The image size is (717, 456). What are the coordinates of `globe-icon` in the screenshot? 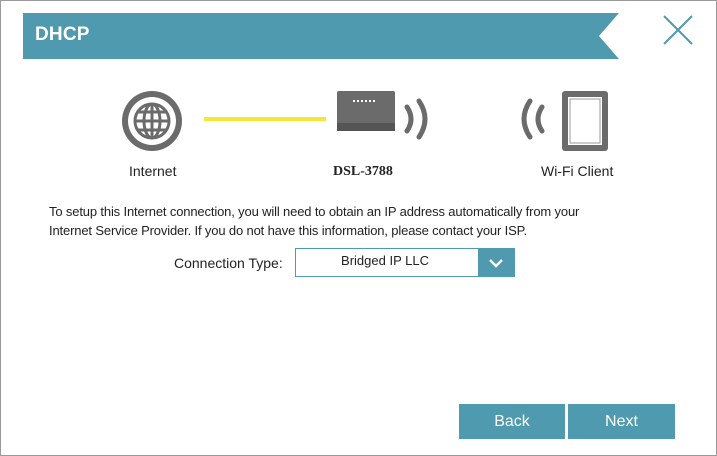 It's located at (152, 121).